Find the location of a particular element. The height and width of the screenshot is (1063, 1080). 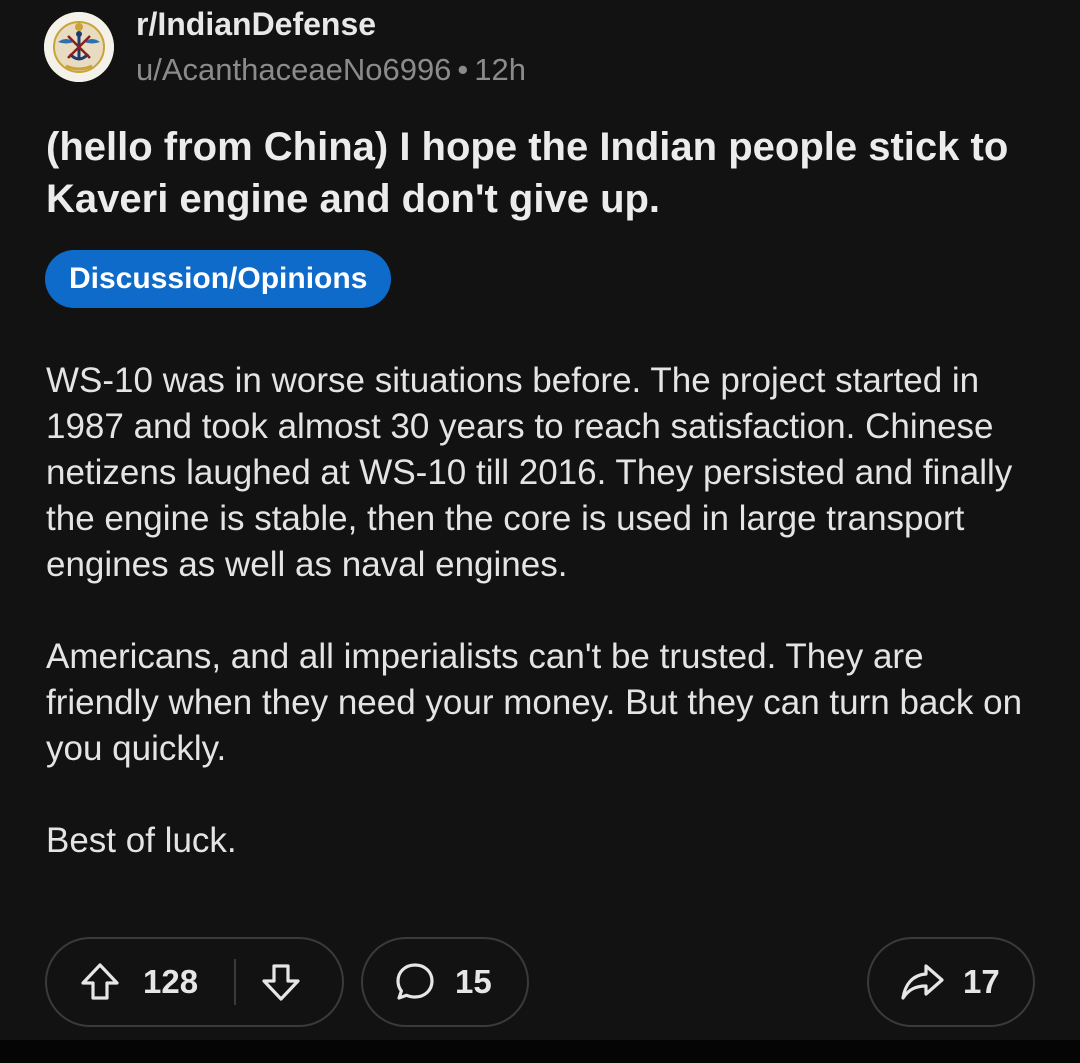

share-button: 17 is located at coordinates (951, 982).